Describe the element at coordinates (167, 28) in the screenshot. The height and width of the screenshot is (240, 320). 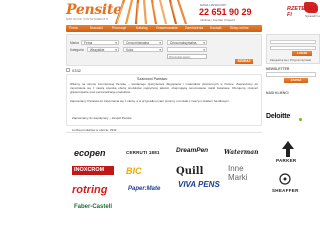
I see `nav-item-grawerowanie: Grawerowanie` at that location.